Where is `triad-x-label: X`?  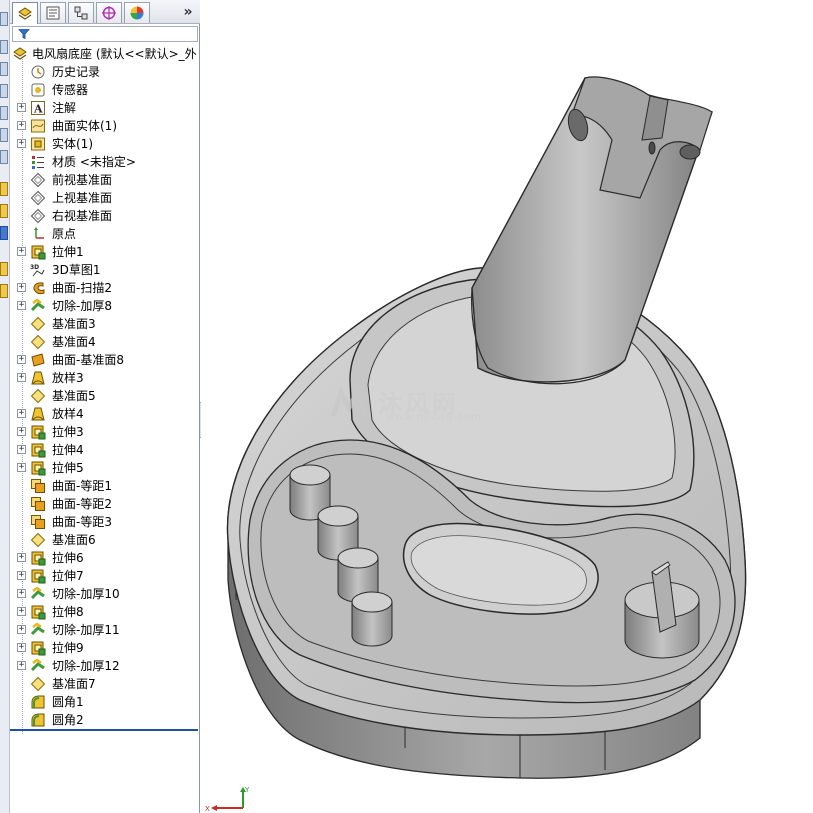
triad-x-label: X is located at coordinates (207, 808).